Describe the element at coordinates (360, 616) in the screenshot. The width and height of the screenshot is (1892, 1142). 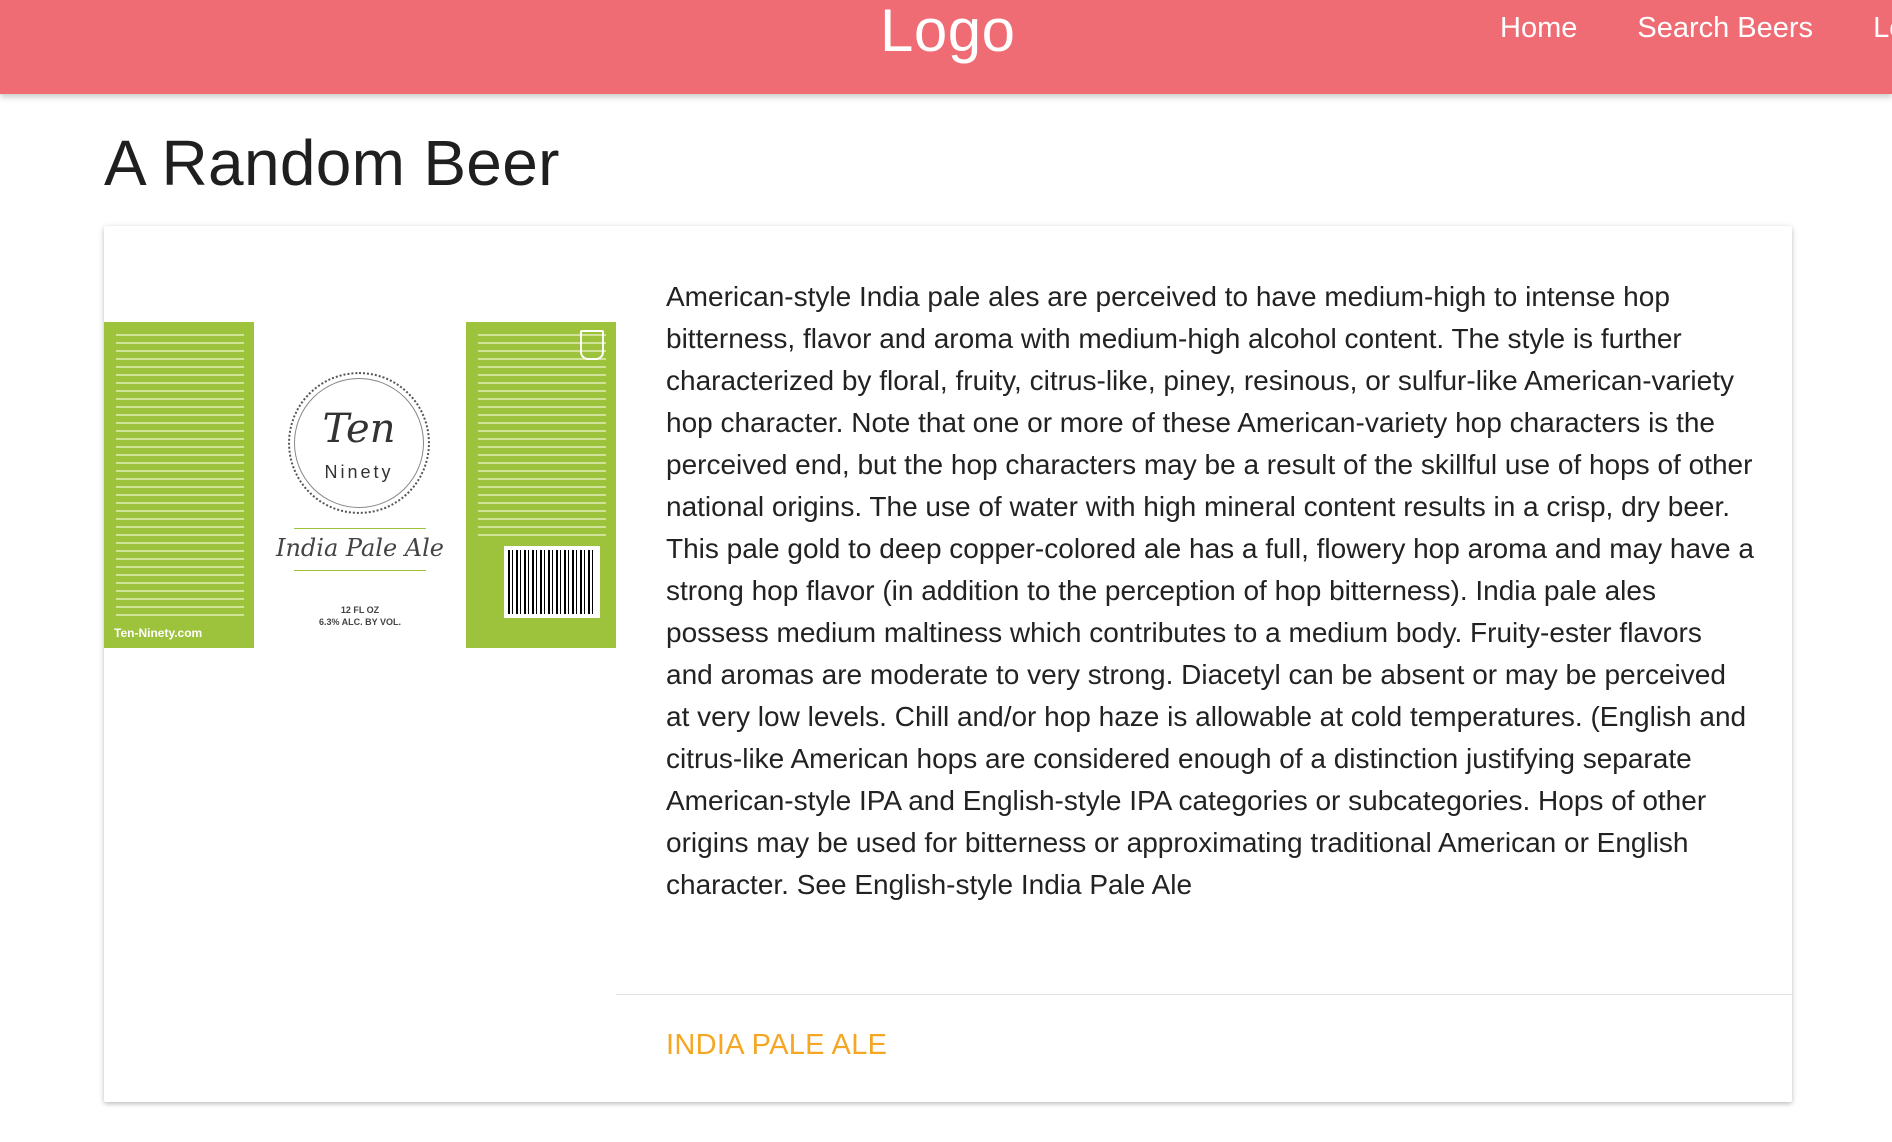
I see `label-meta: 12 FL OZ 6.3% ALC. BY VOL.` at that location.